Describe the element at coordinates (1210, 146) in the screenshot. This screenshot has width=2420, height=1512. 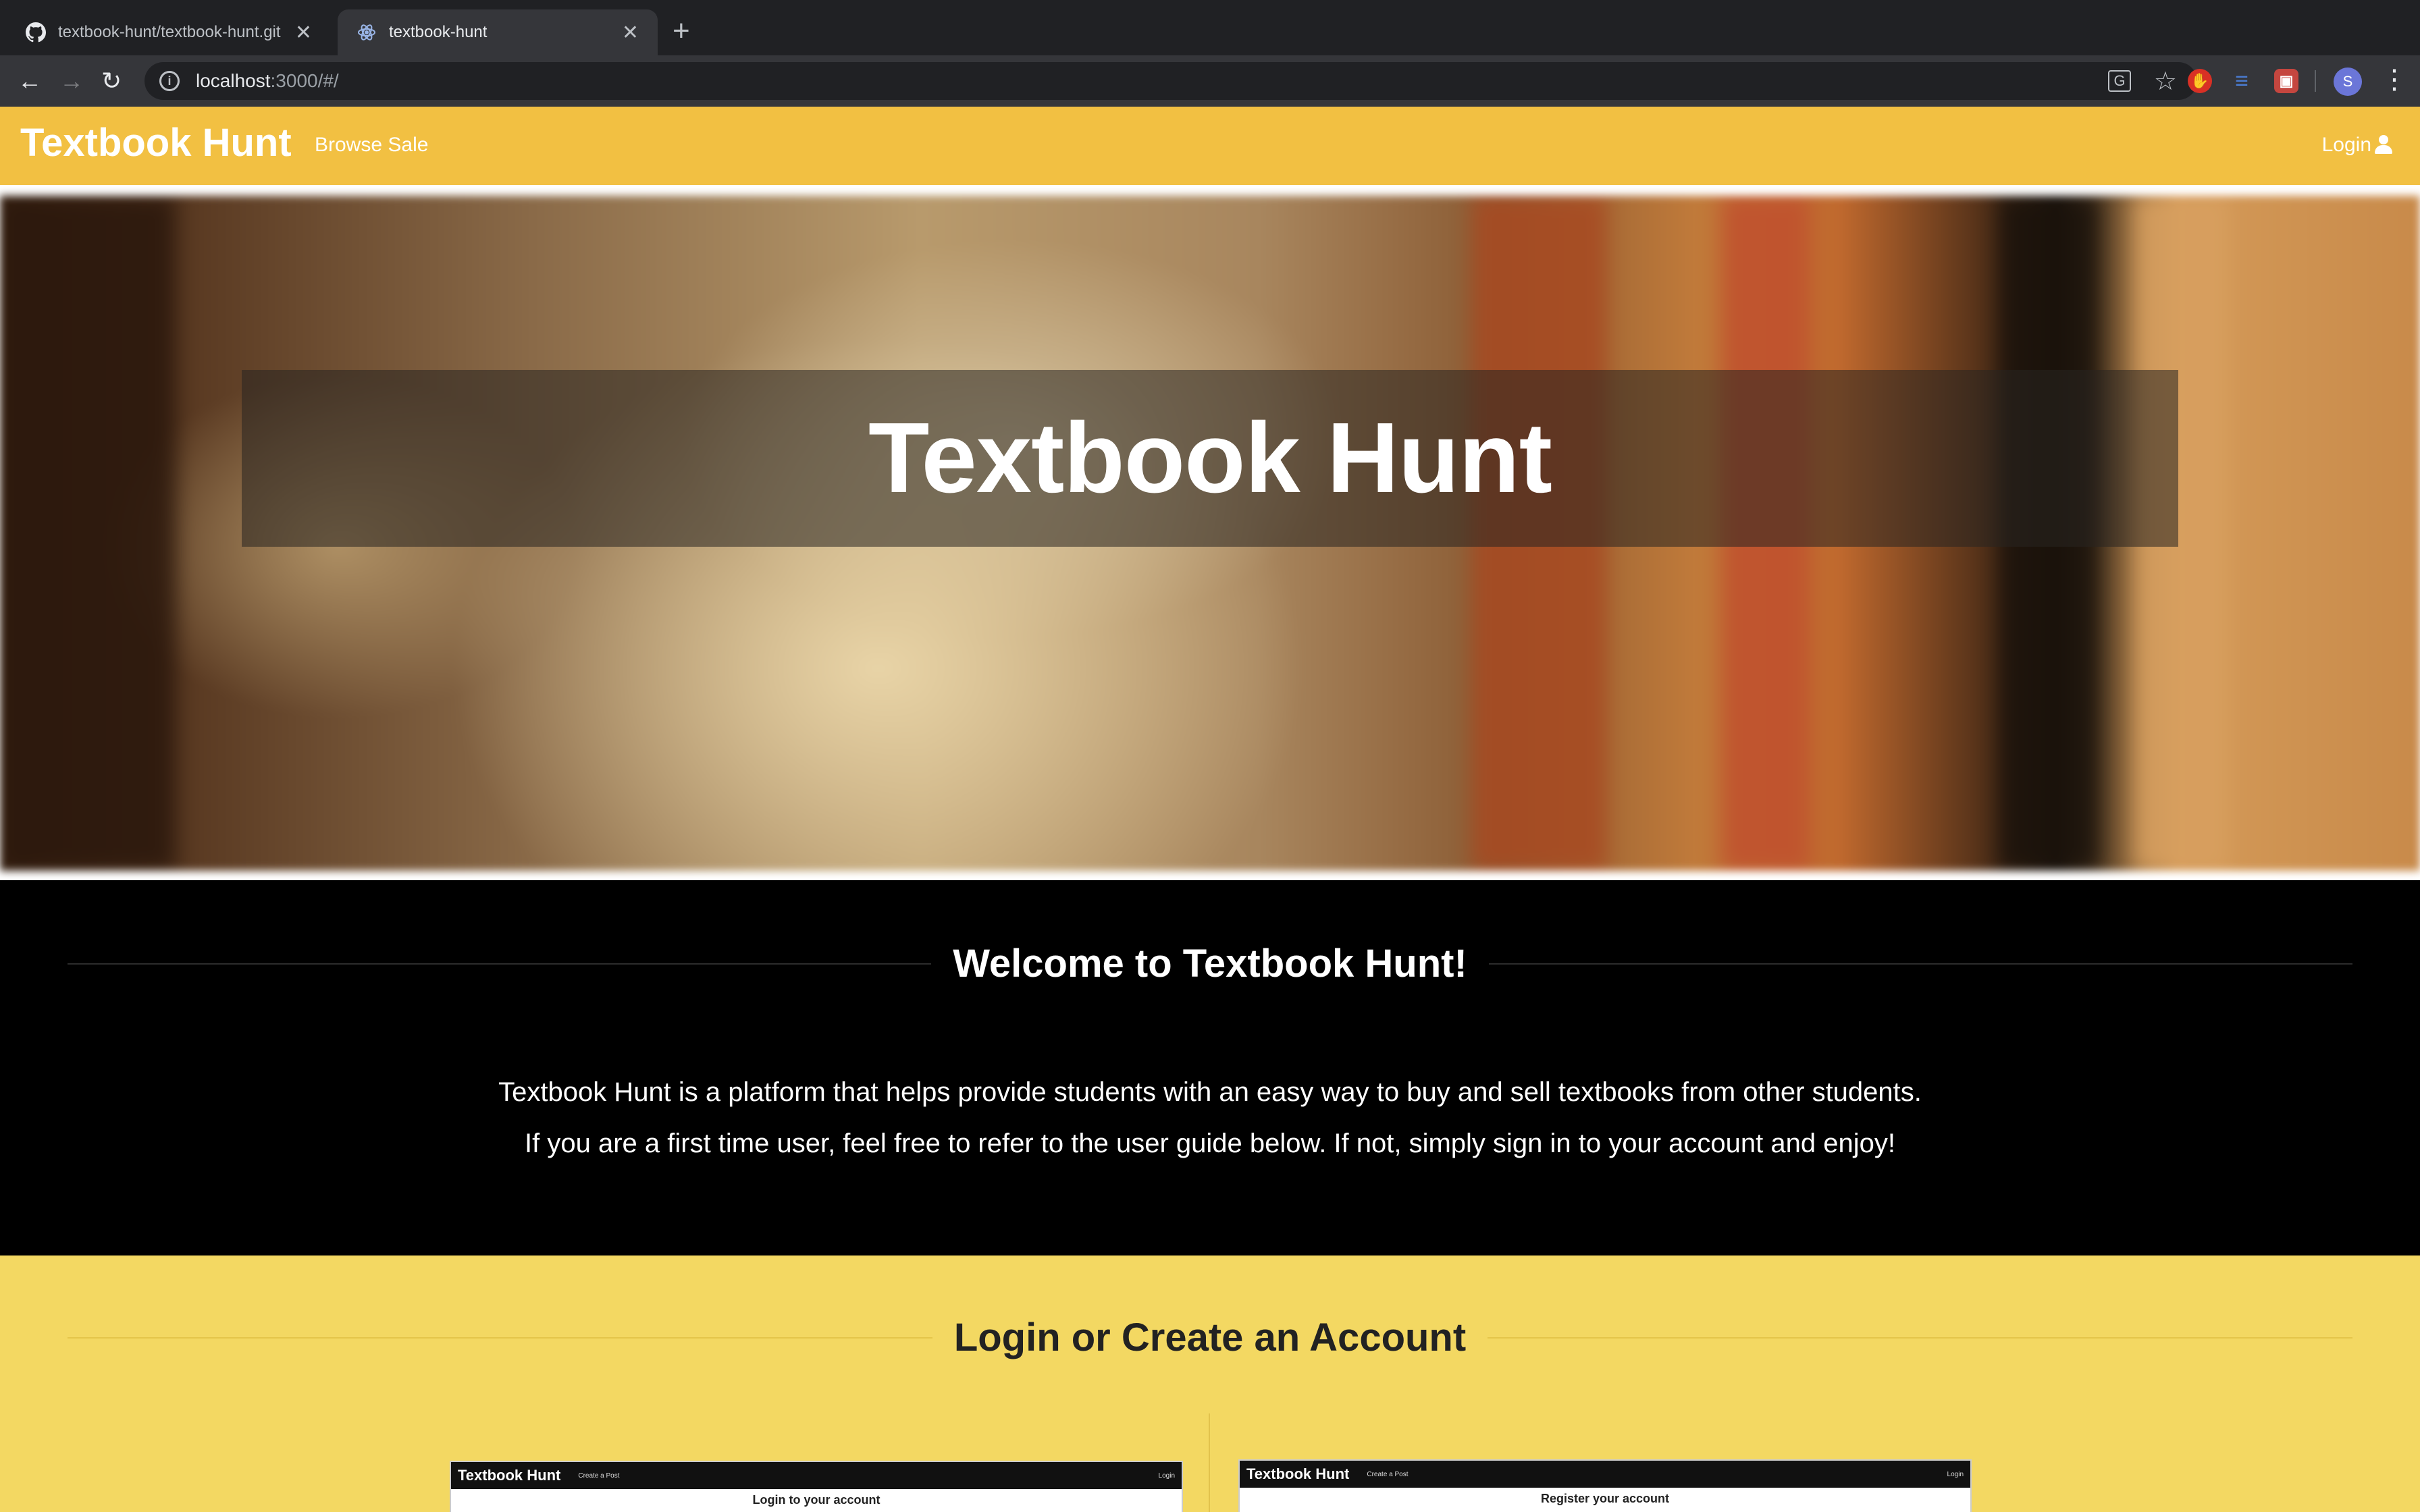
I see `site-navbar: Textbook Hunt Browse Sale Login` at that location.